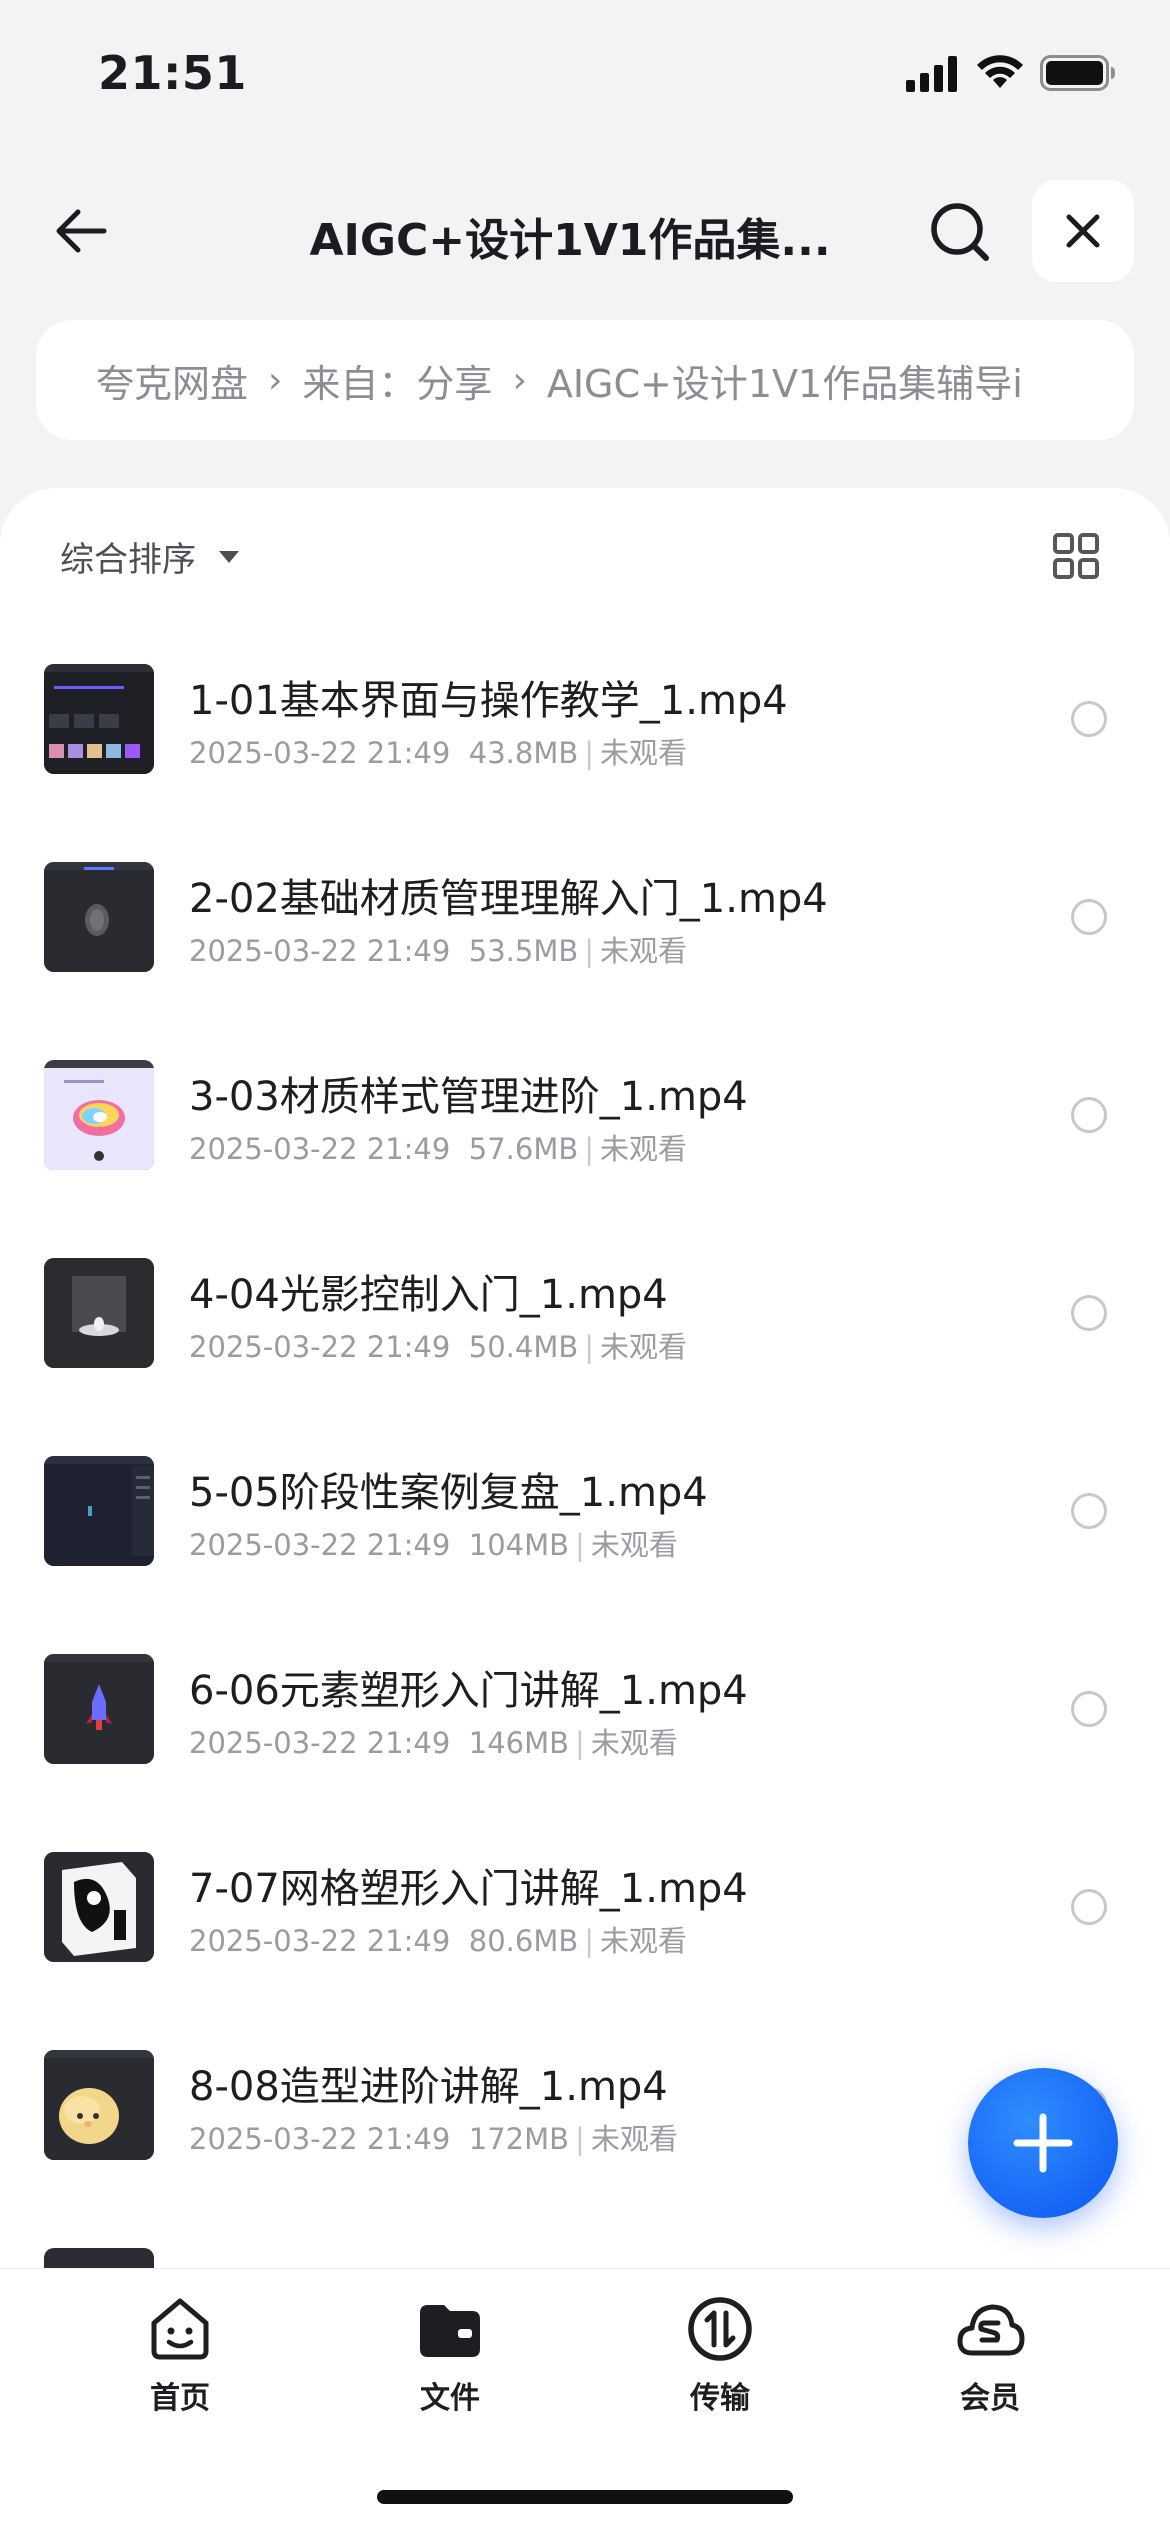 The image size is (1170, 2532). I want to click on back-arrow-icon, so click(81, 231).